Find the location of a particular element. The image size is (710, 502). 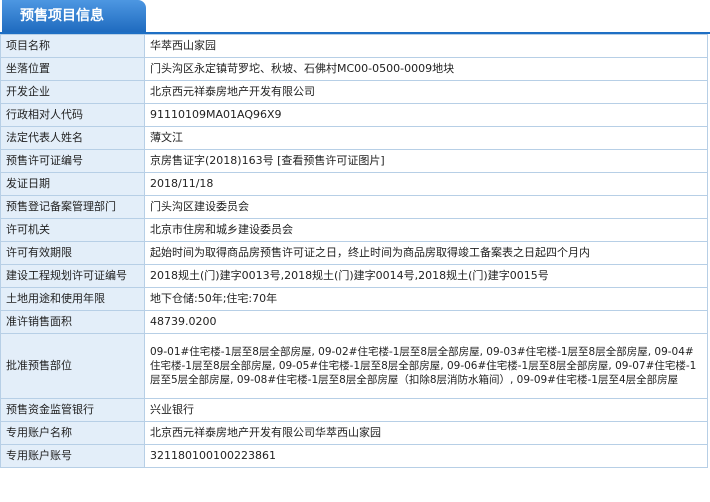

table-row: 开发企业 北京西元祥泰房地产开发有限公司 is located at coordinates (354, 92).